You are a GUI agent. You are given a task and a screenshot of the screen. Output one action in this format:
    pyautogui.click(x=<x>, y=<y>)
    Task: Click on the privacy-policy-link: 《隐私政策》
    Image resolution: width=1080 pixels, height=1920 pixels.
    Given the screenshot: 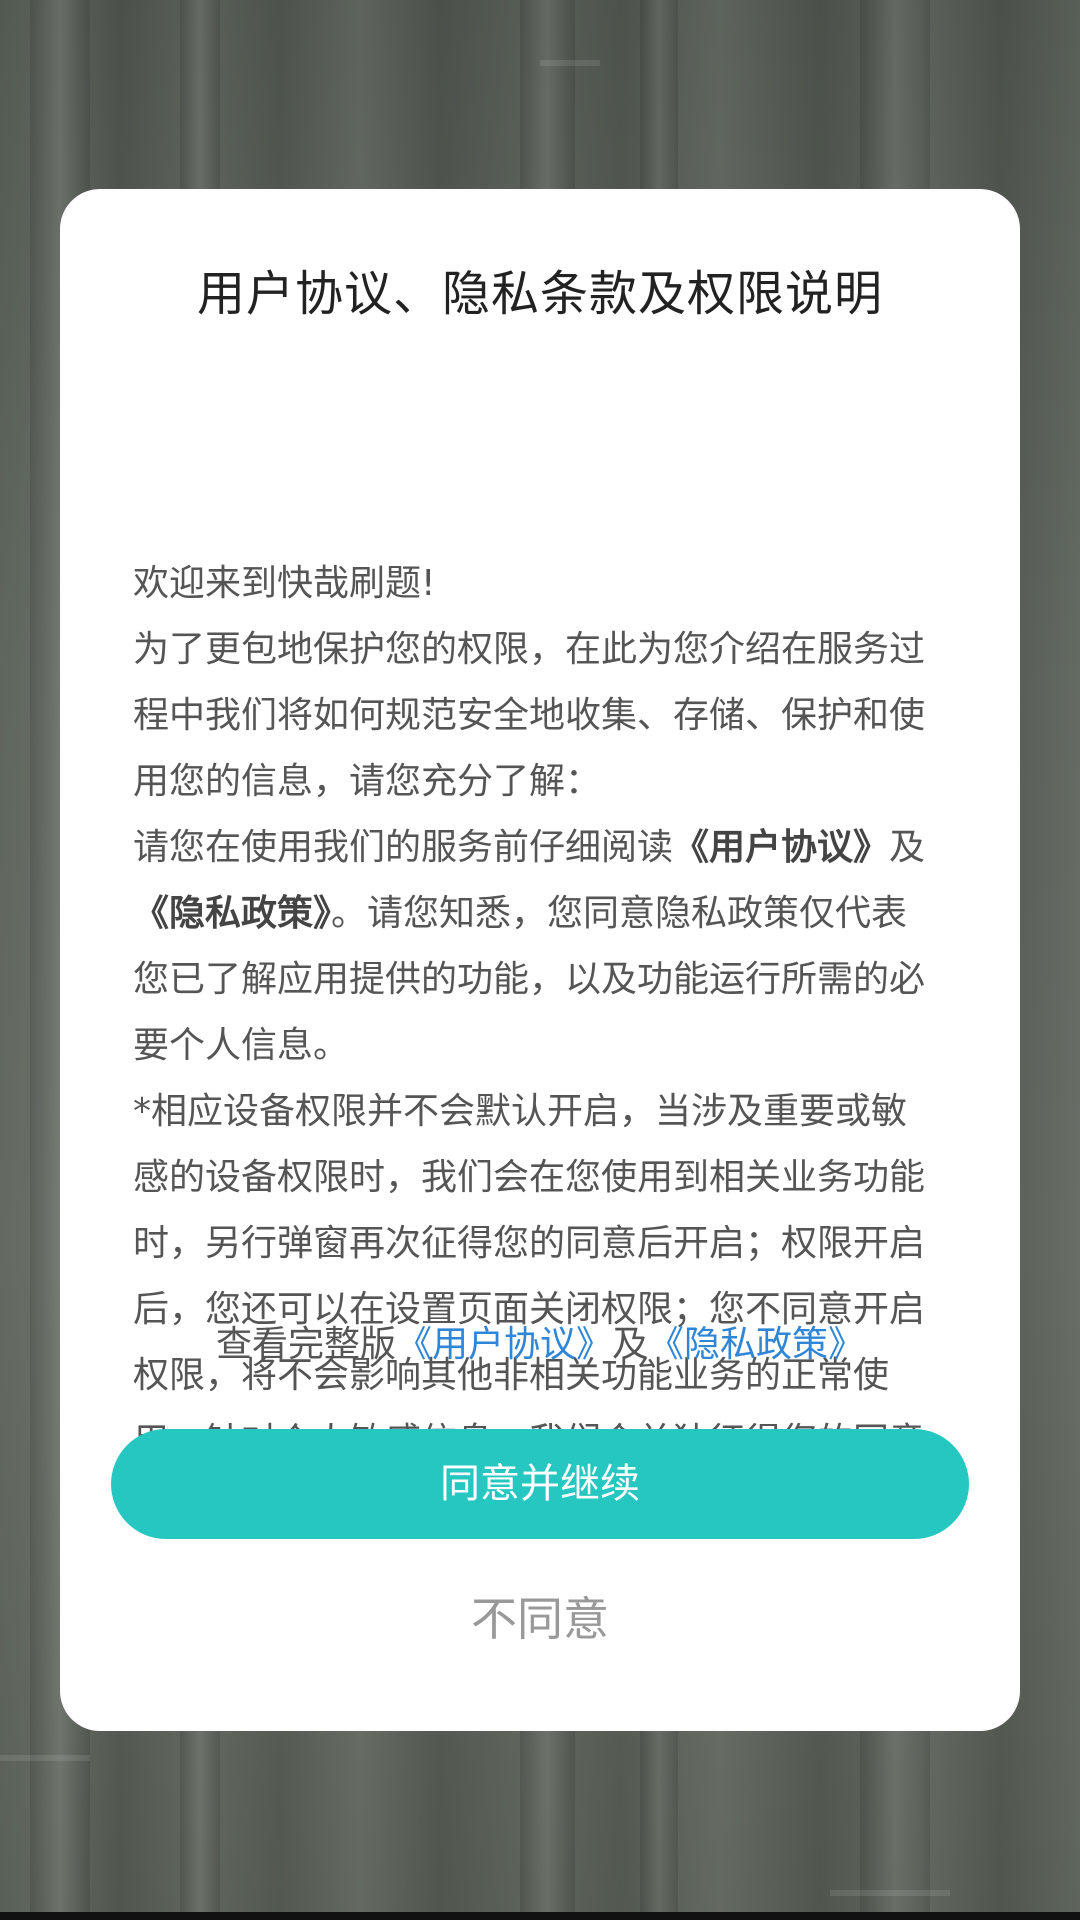 What is the action you would take?
    pyautogui.click(x=756, y=1344)
    